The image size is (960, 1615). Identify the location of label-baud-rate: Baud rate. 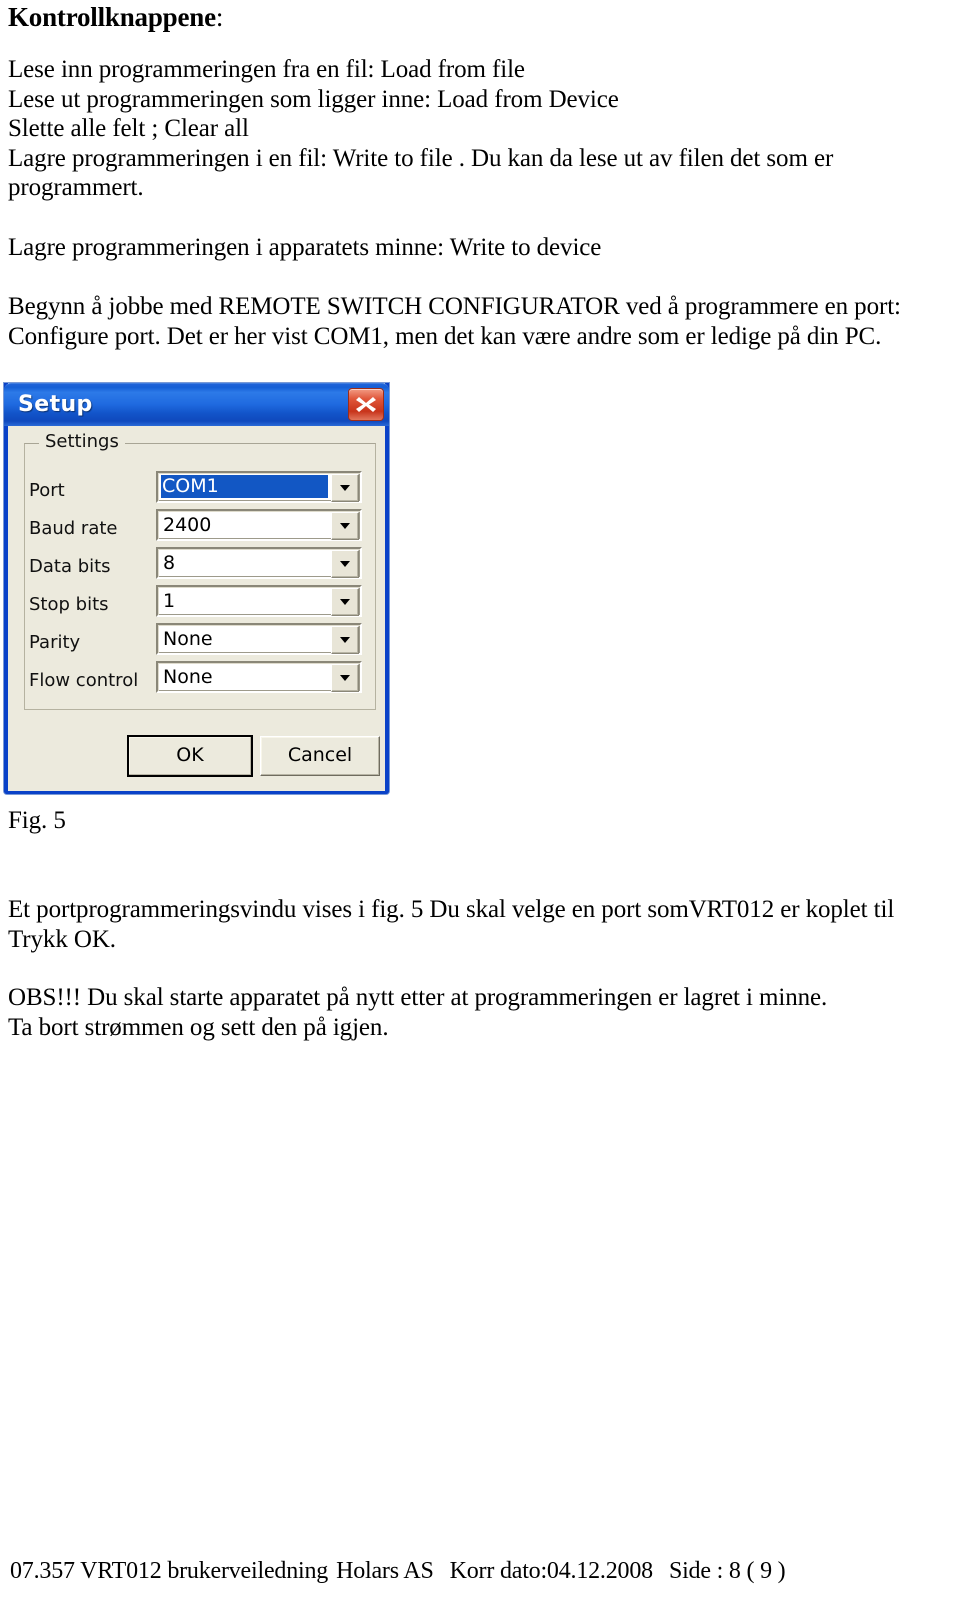
(73, 528).